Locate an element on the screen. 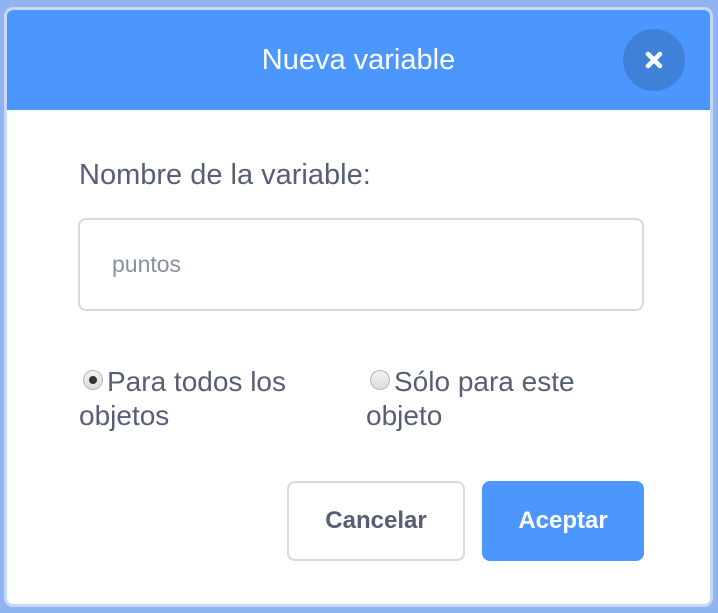 This screenshot has height=613, width=718. scope-option-this-sprite: Sólo para este objeto is located at coordinates (501, 399).